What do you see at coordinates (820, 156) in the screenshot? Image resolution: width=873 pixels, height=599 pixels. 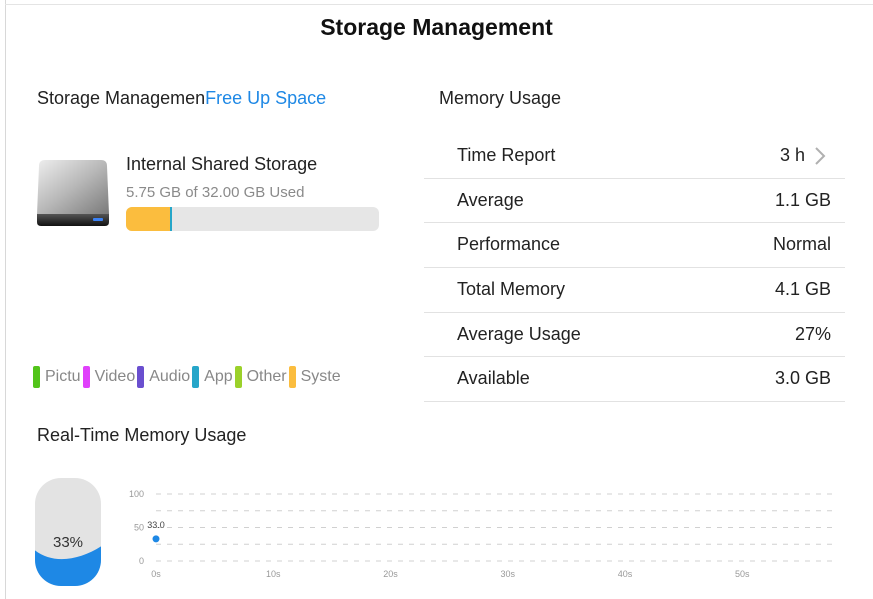 I see `chevron-right-icon` at bounding box center [820, 156].